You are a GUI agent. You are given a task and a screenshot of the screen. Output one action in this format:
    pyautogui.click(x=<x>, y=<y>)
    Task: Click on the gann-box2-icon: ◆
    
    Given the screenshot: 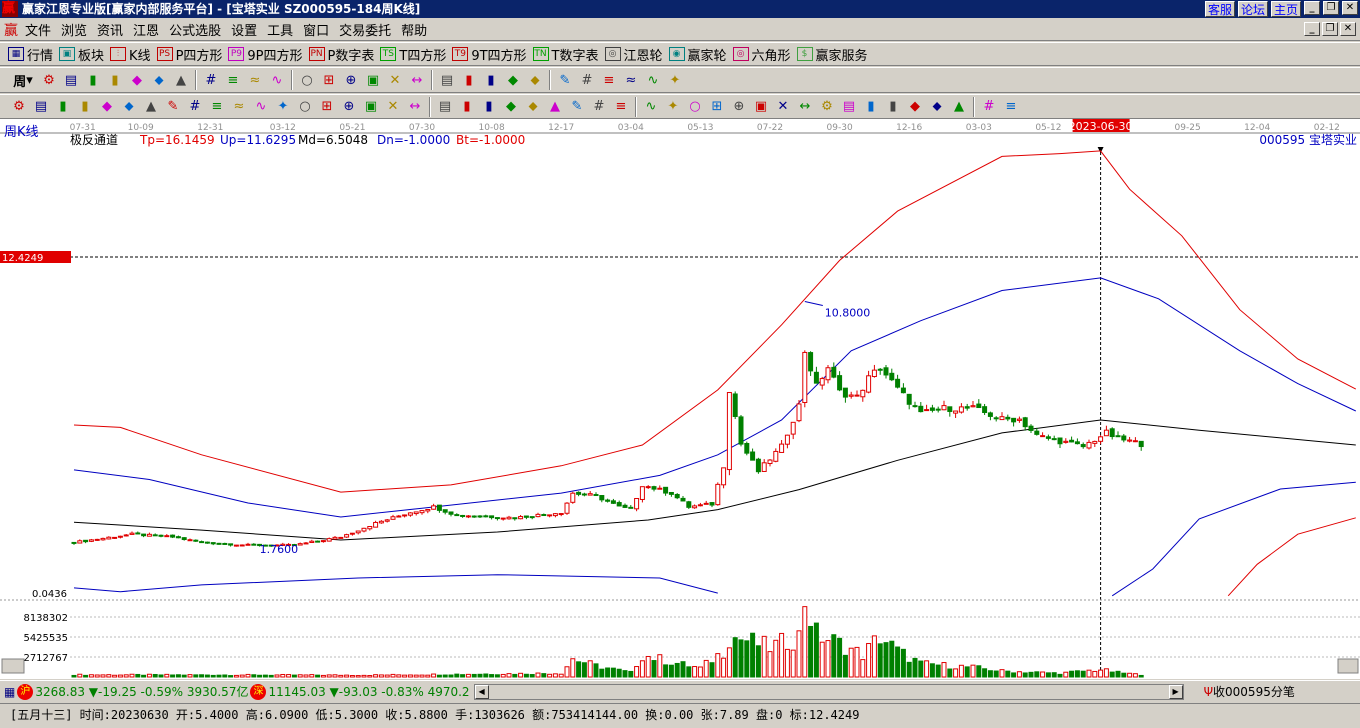 What is the action you would take?
    pyautogui.click(x=511, y=107)
    